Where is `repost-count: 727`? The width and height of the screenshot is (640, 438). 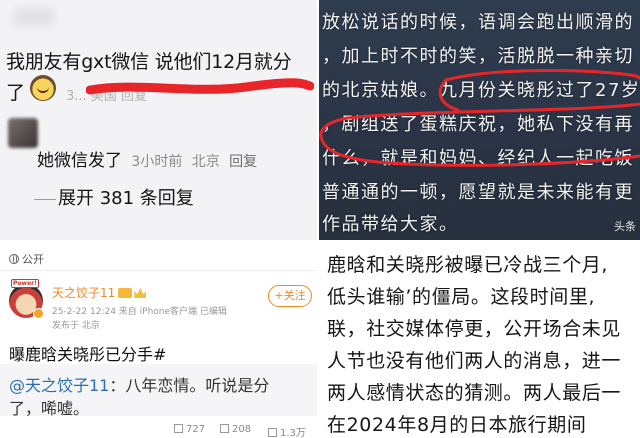
repost-count: 727 is located at coordinates (196, 429).